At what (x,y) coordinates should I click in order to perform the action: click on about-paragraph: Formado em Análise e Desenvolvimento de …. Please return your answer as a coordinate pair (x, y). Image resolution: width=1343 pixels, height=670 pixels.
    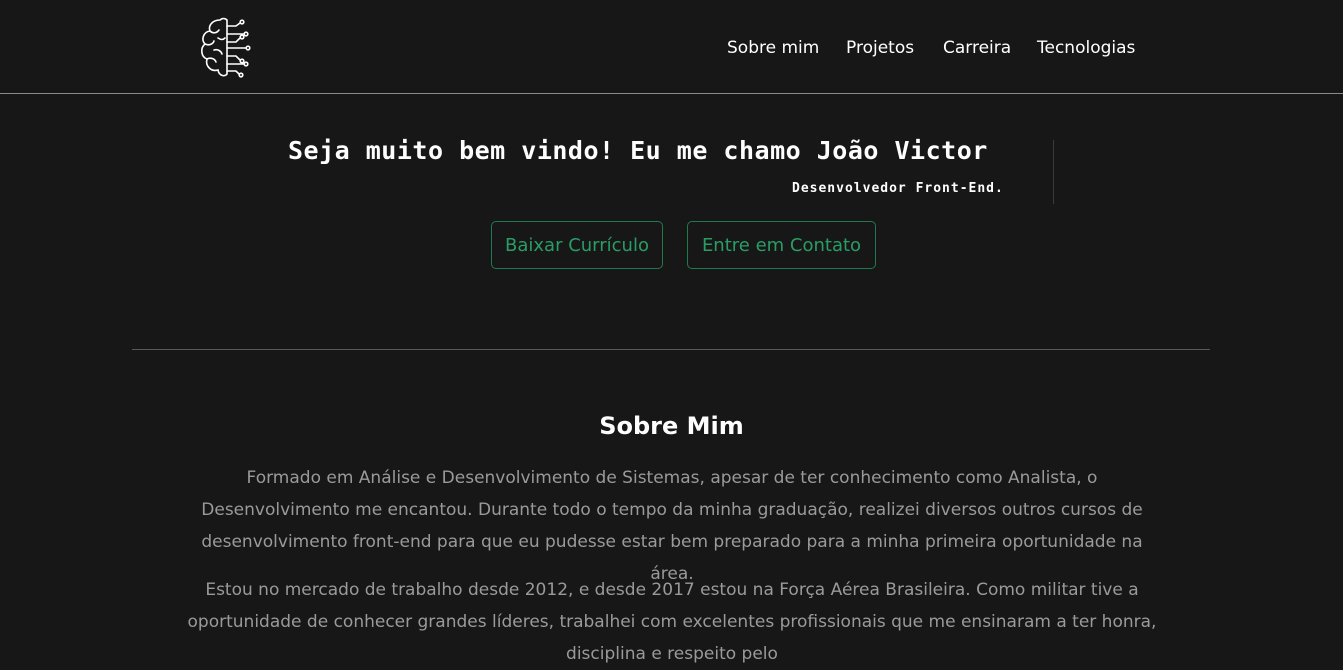
    Looking at the image, I should click on (672, 526).